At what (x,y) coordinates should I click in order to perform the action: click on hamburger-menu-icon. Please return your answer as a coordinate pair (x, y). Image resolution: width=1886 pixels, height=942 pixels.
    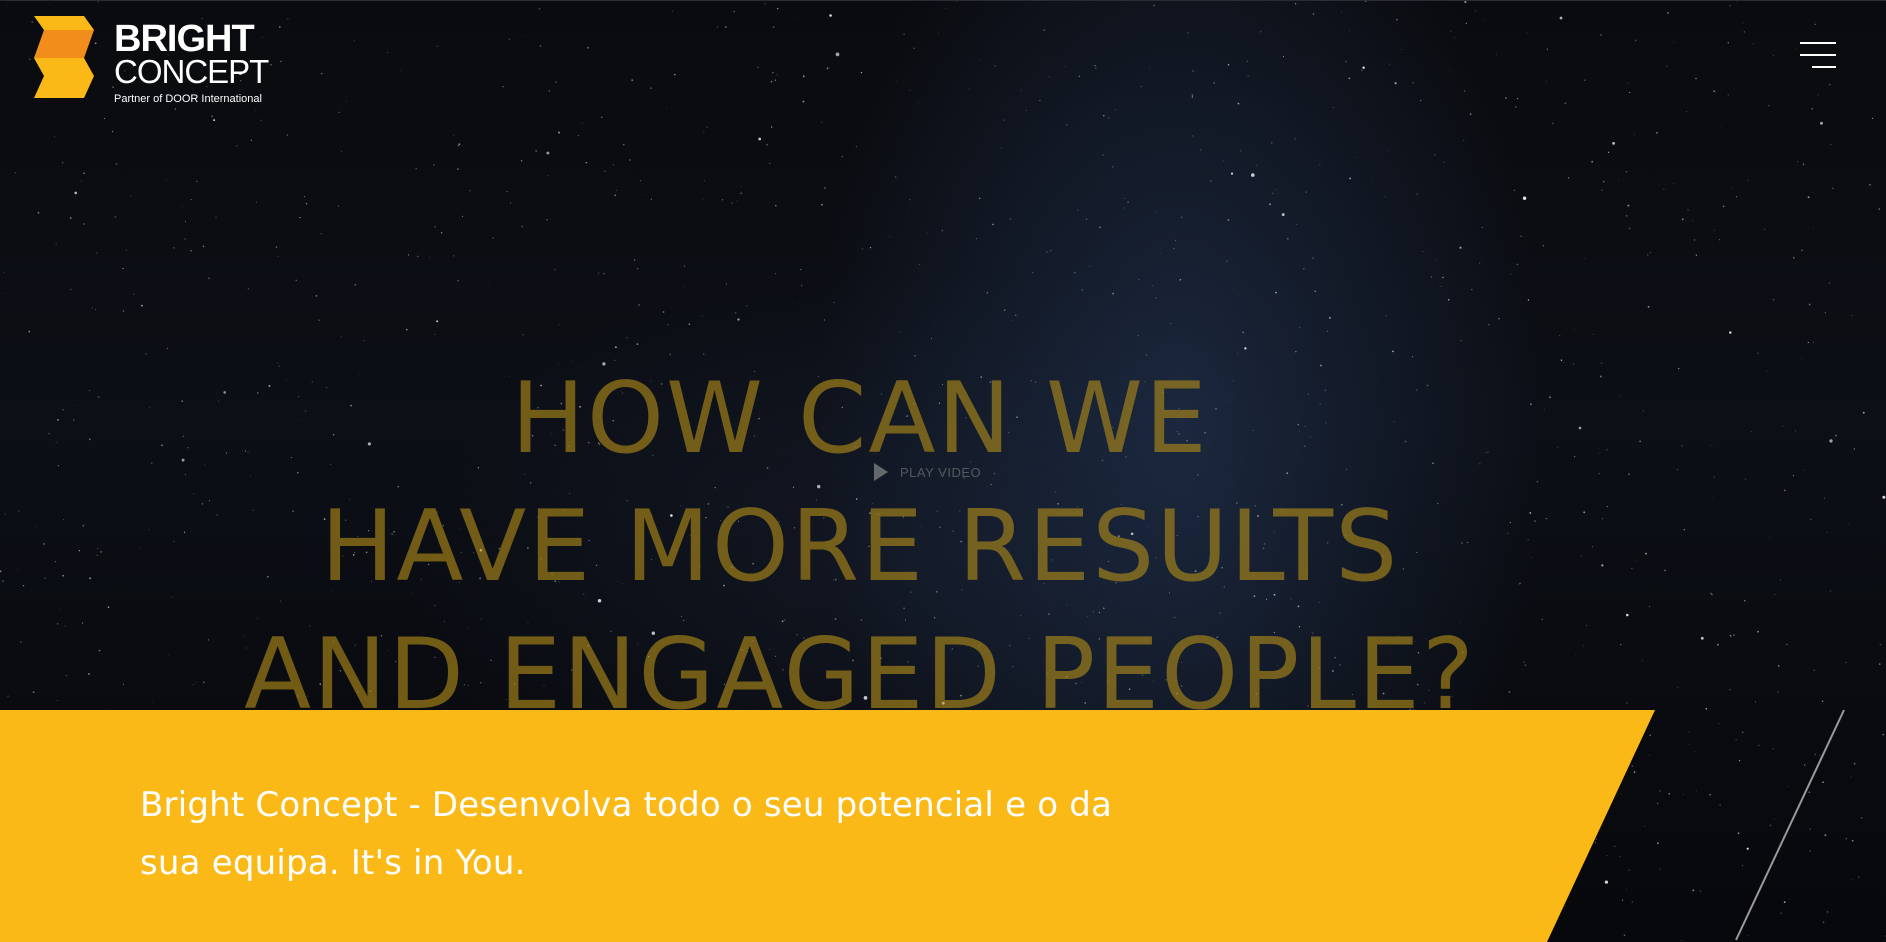
    Looking at the image, I should click on (1816, 57).